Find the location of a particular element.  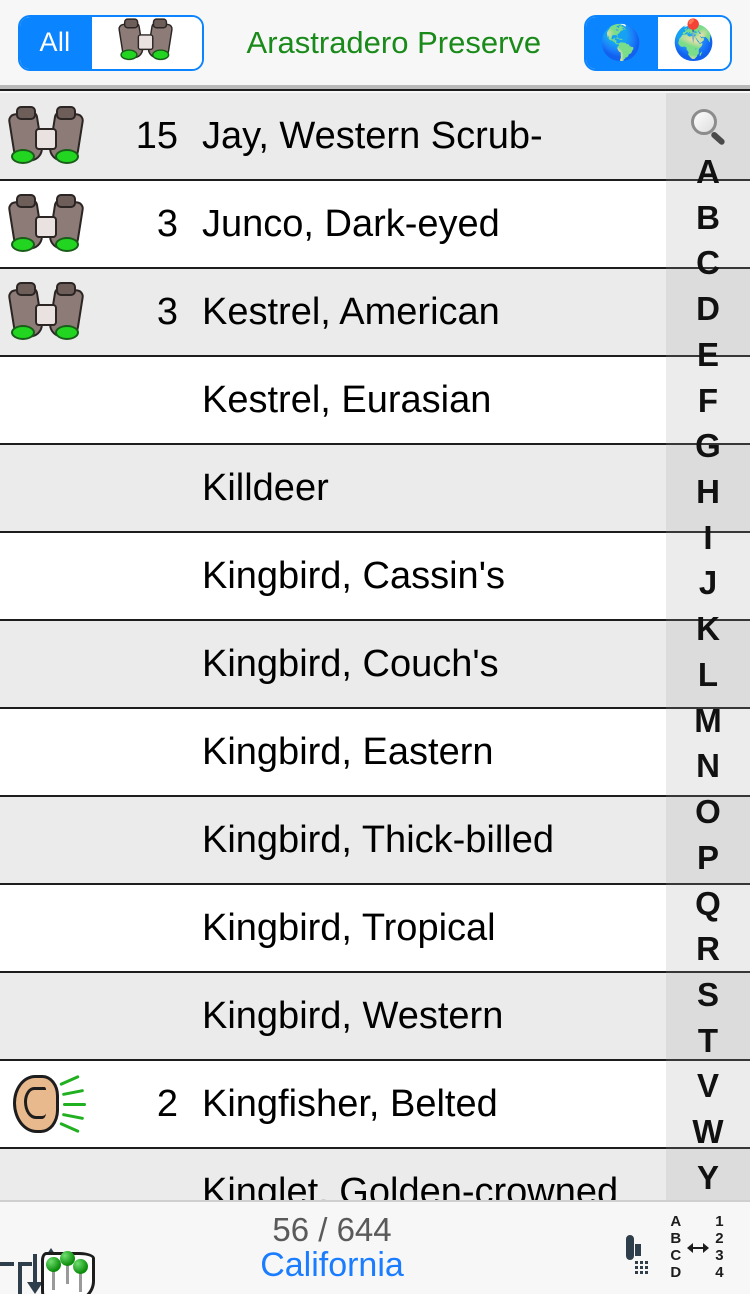

list-item: Kinglet, Golden-crowned is located at coordinates (375, 1174).